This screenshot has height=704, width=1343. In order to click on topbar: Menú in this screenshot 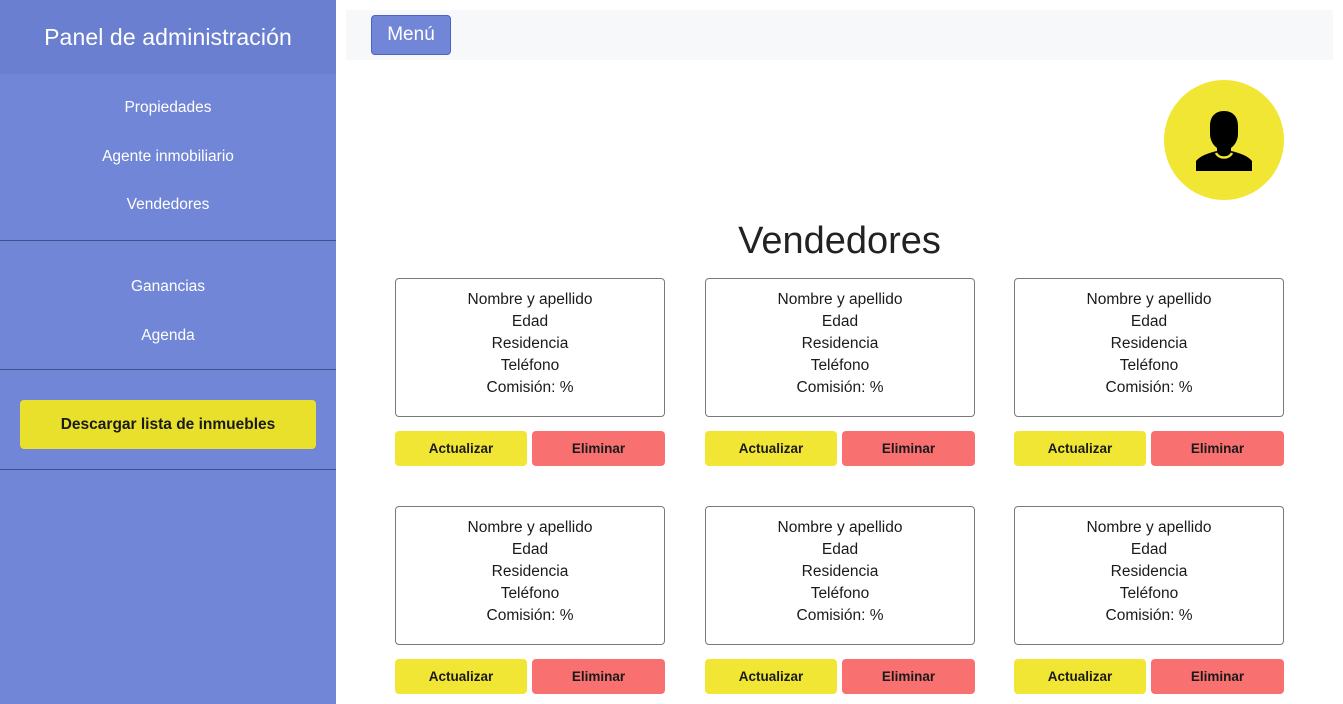, I will do `click(839, 35)`.